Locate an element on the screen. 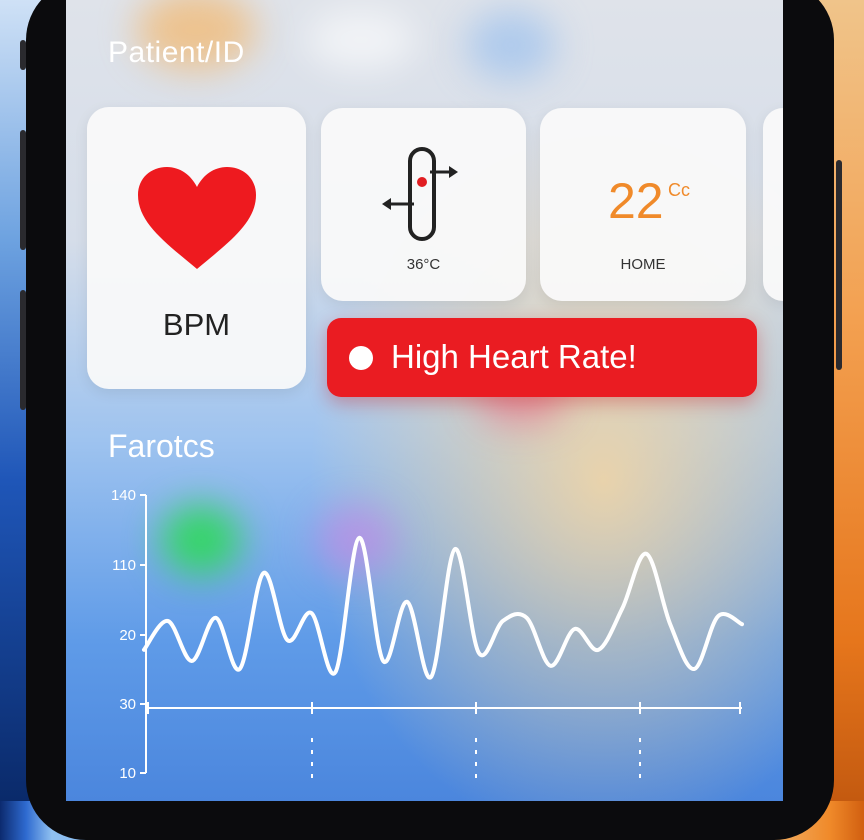 The width and height of the screenshot is (864, 840). alert-dot-icon is located at coordinates (361, 358).